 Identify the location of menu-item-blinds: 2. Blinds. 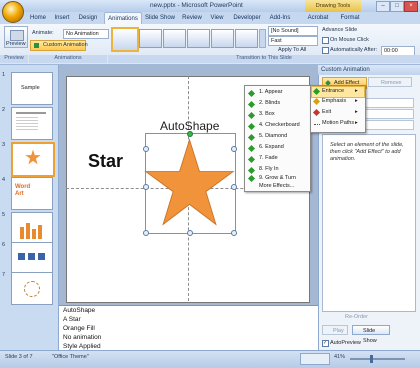
(269, 103).